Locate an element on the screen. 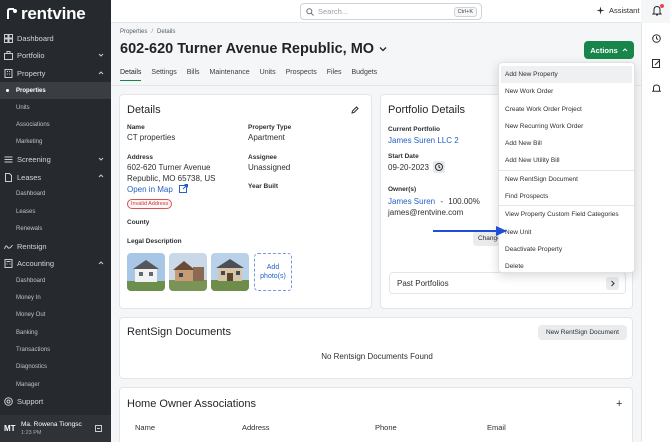  sidebar-item-marketing: Marketing is located at coordinates (55, 142).